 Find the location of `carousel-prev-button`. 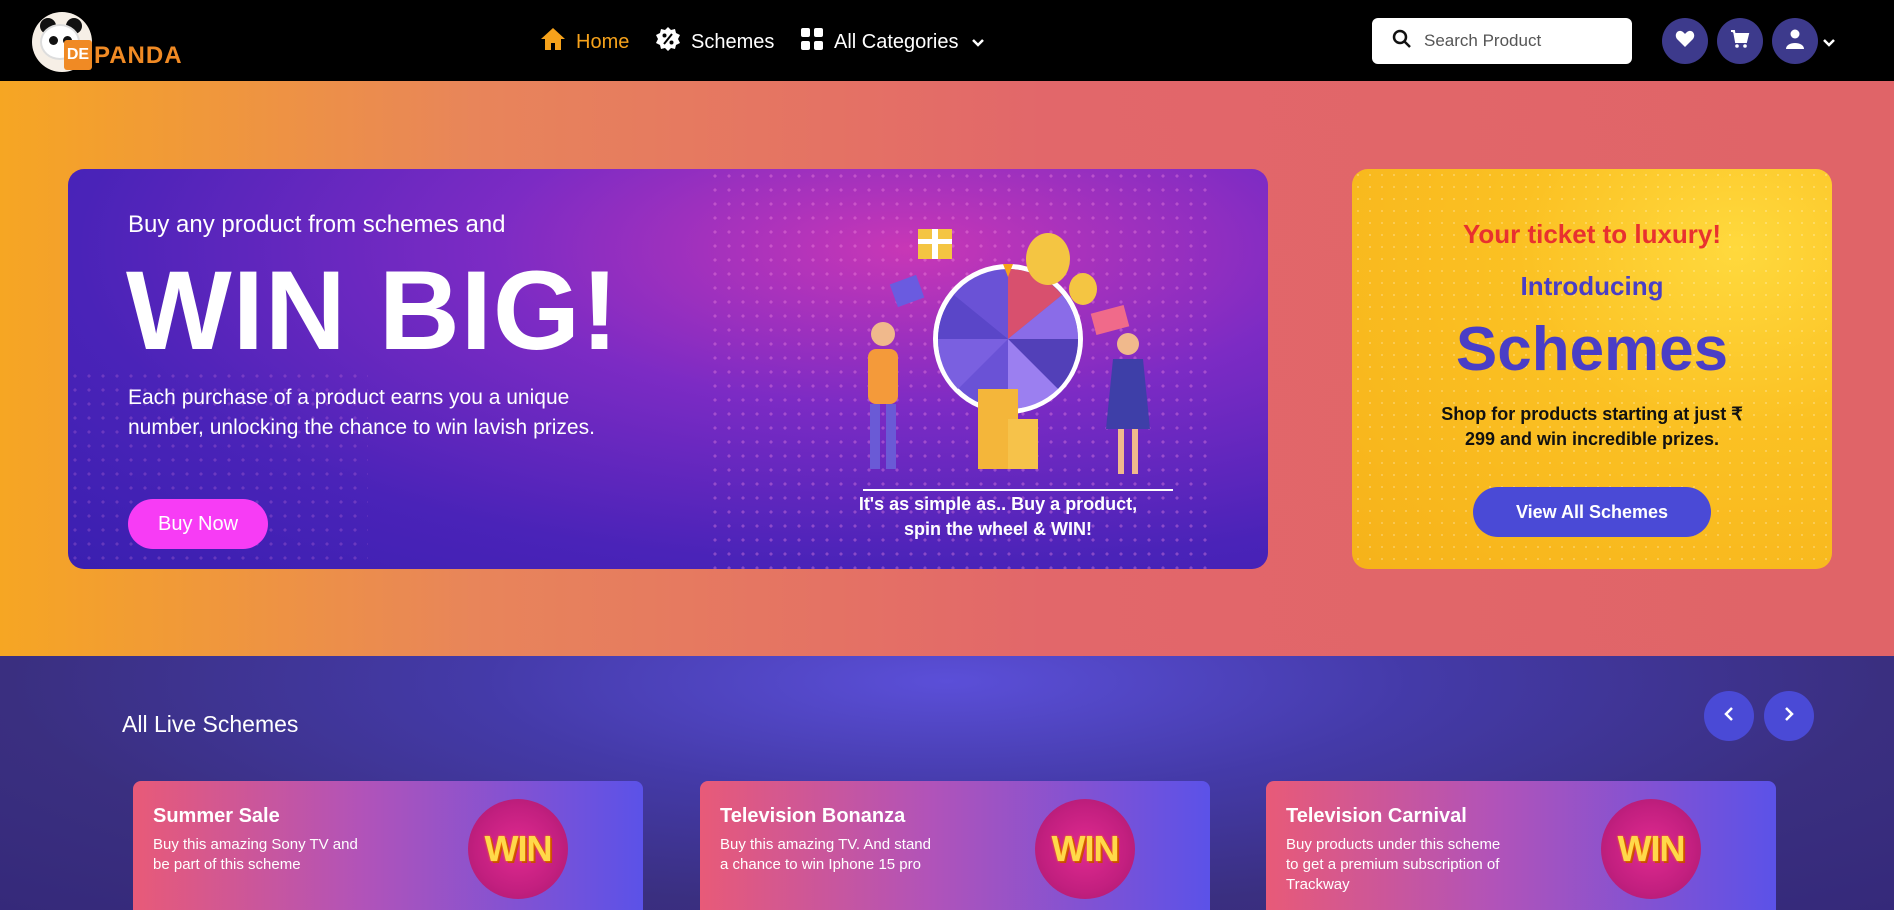

carousel-prev-button is located at coordinates (1729, 716).